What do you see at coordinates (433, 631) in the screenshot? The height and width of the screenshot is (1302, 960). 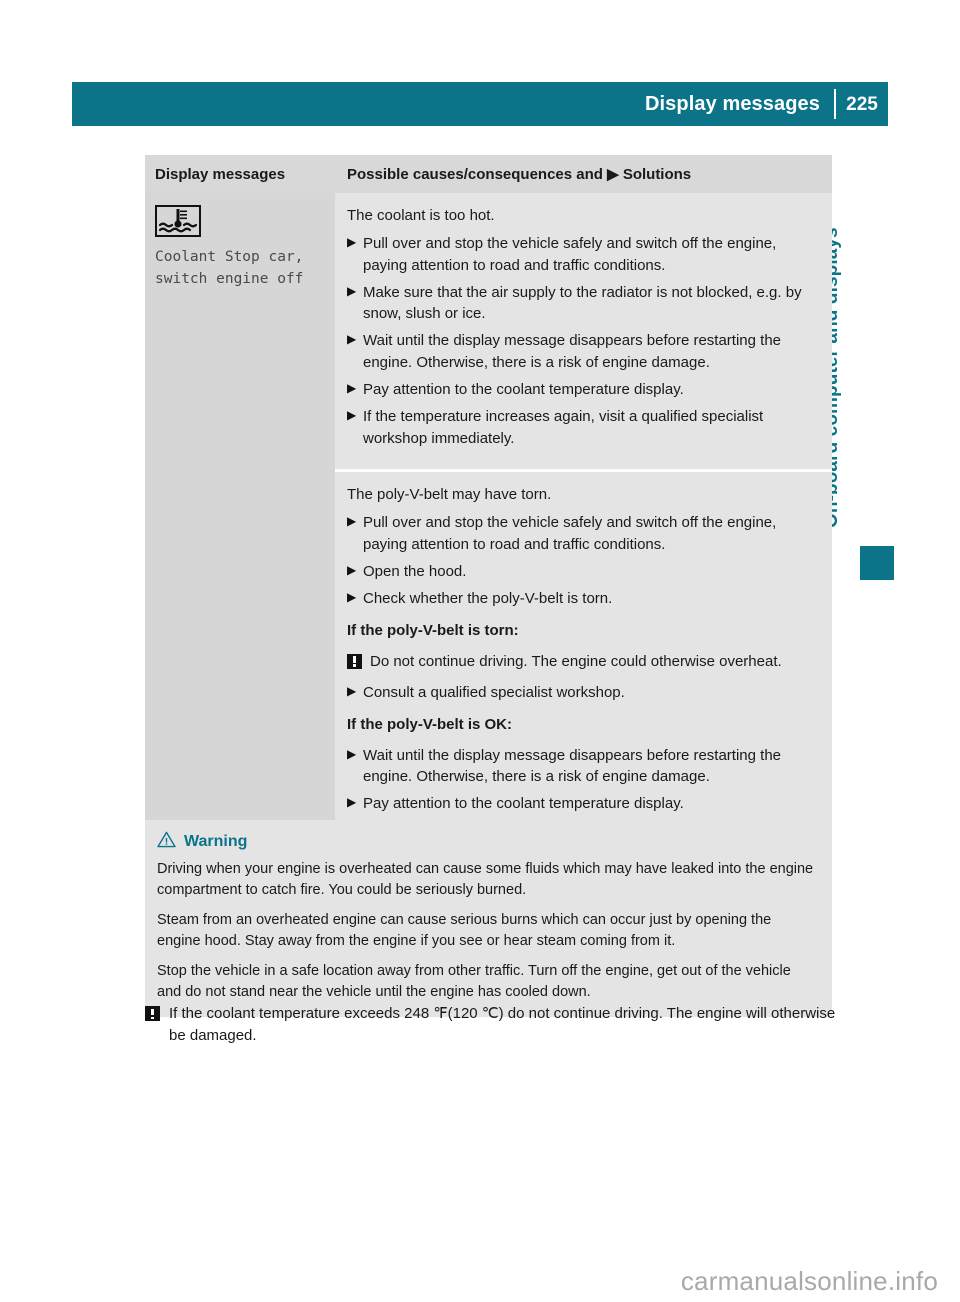 I see `section-subheading: If the poly-V-belt is torn:` at bounding box center [433, 631].